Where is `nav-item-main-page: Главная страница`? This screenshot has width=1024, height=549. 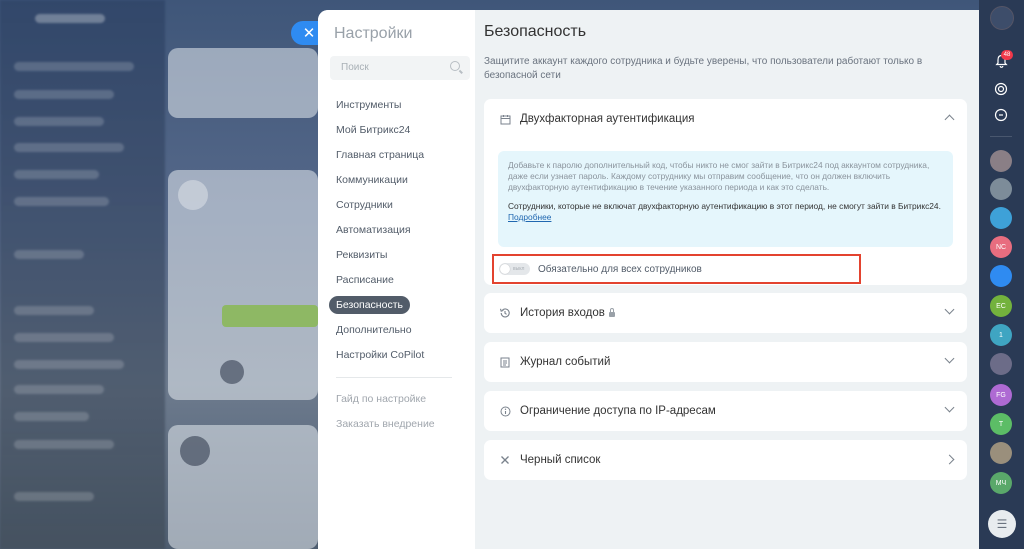 nav-item-main-page: Главная страница is located at coordinates (396, 154).